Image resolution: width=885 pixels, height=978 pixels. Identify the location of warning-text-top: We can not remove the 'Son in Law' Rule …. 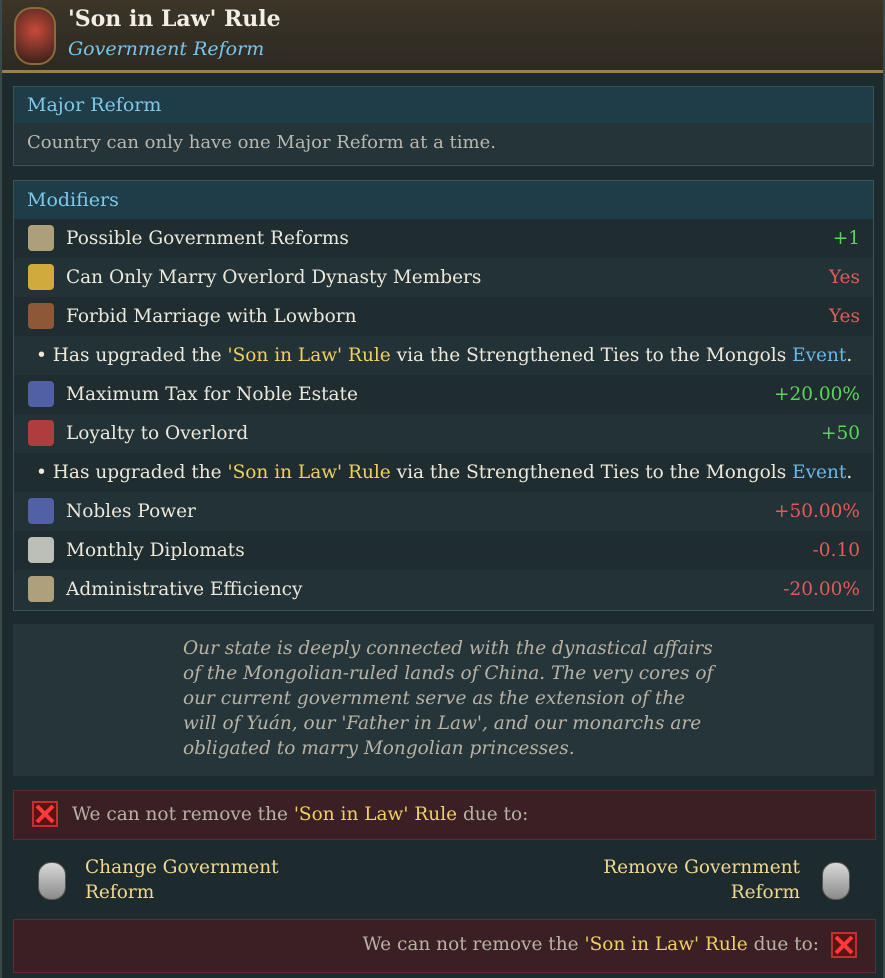
(300, 814).